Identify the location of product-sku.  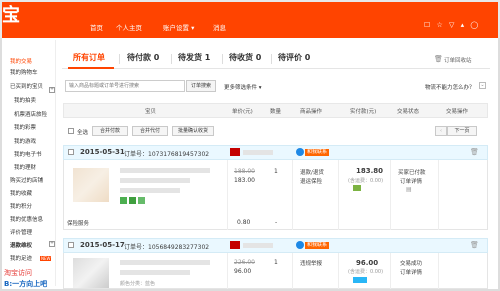
(150, 190).